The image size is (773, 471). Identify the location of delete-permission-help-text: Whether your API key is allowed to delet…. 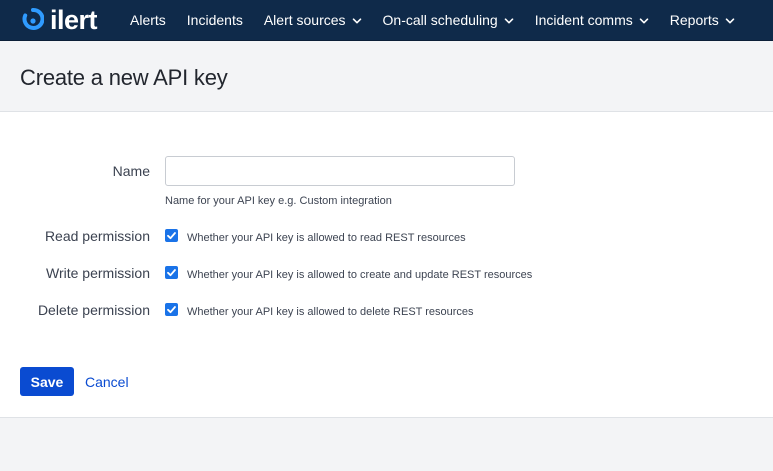
(330, 312).